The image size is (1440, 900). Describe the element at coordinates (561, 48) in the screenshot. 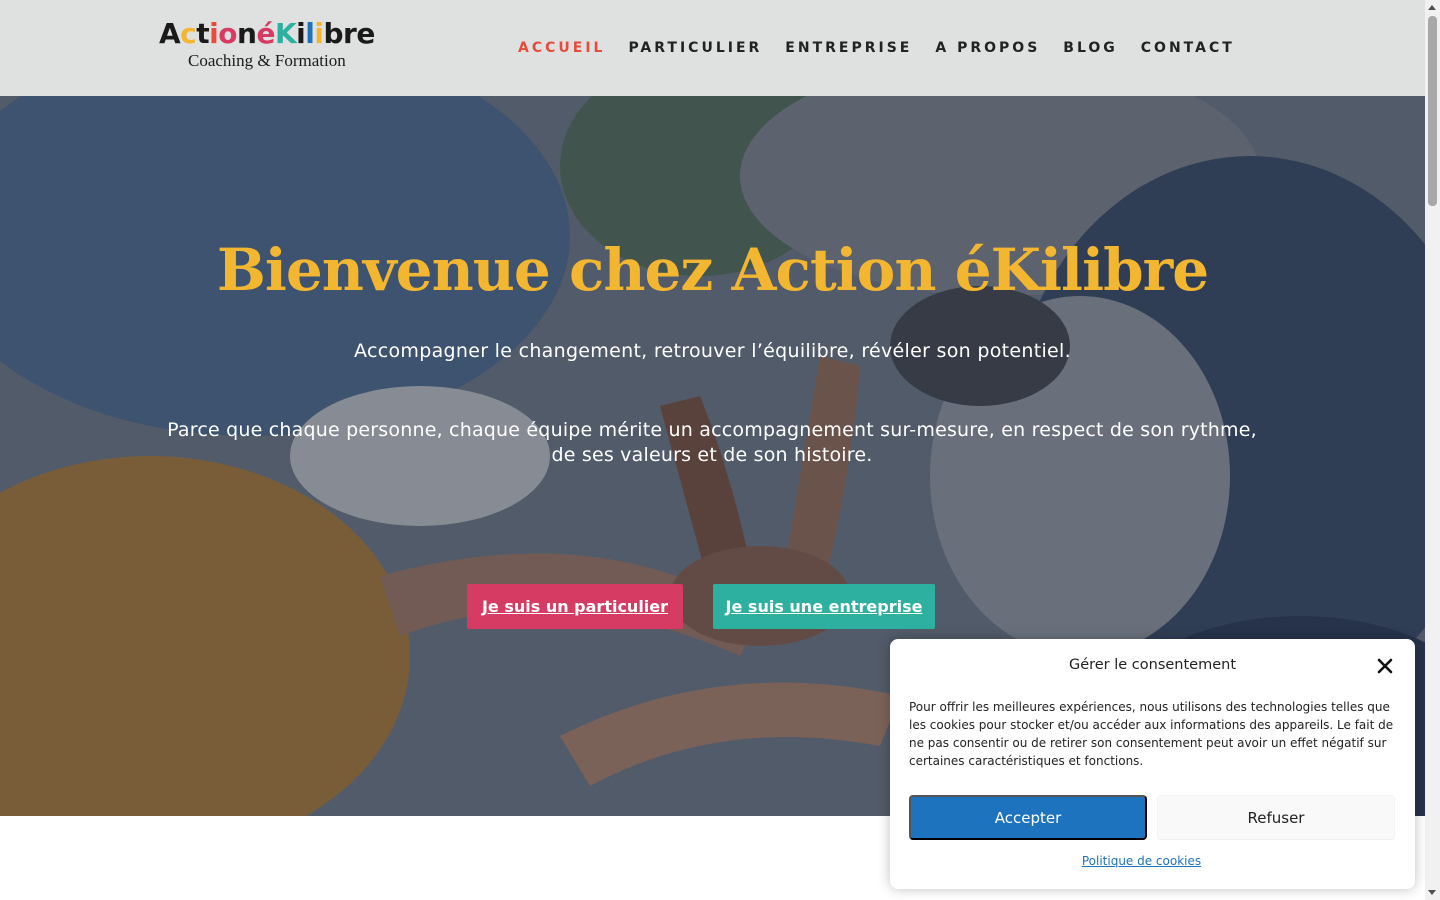

I see `nav-item-accueil: ACCUEIL` at that location.